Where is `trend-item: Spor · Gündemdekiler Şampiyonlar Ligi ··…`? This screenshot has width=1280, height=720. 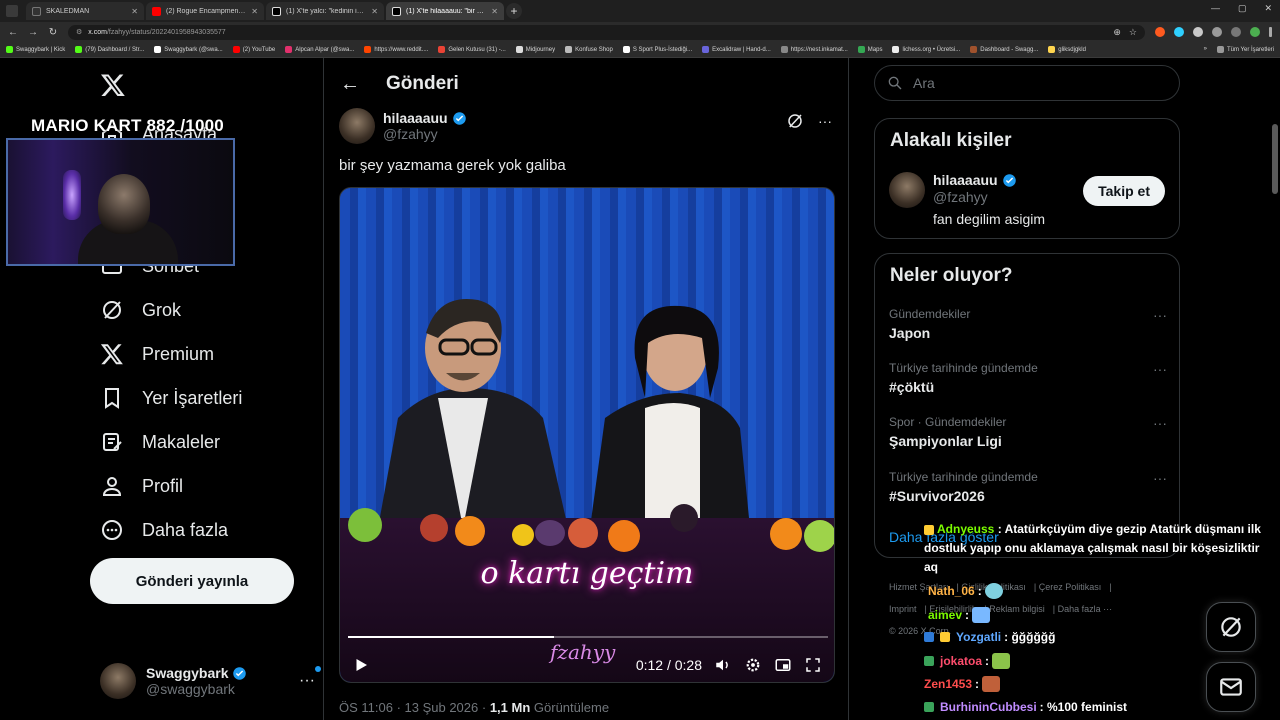
trend-item: Spor · Gündemdekiler Şampiyonlar Ligi ··… is located at coordinates (1028, 432).